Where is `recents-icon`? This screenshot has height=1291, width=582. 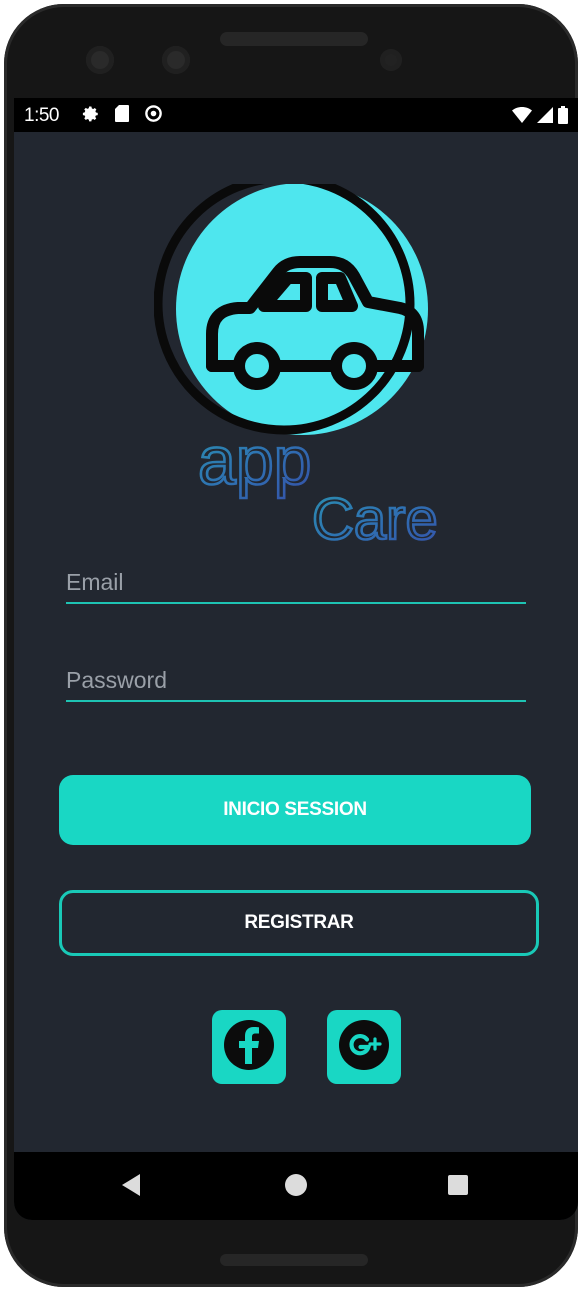
recents-icon is located at coordinates (458, 1185).